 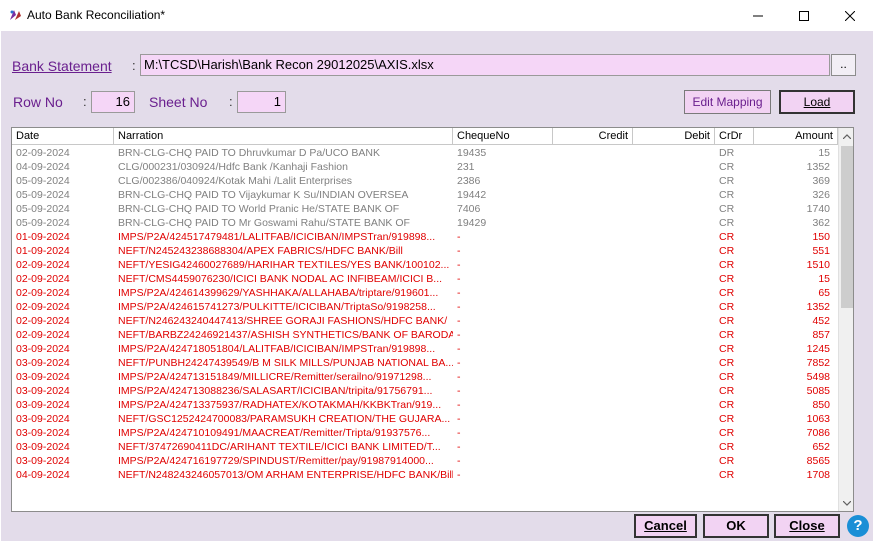 What do you see at coordinates (818, 307) in the screenshot?
I see `cell-amount: 1352` at bounding box center [818, 307].